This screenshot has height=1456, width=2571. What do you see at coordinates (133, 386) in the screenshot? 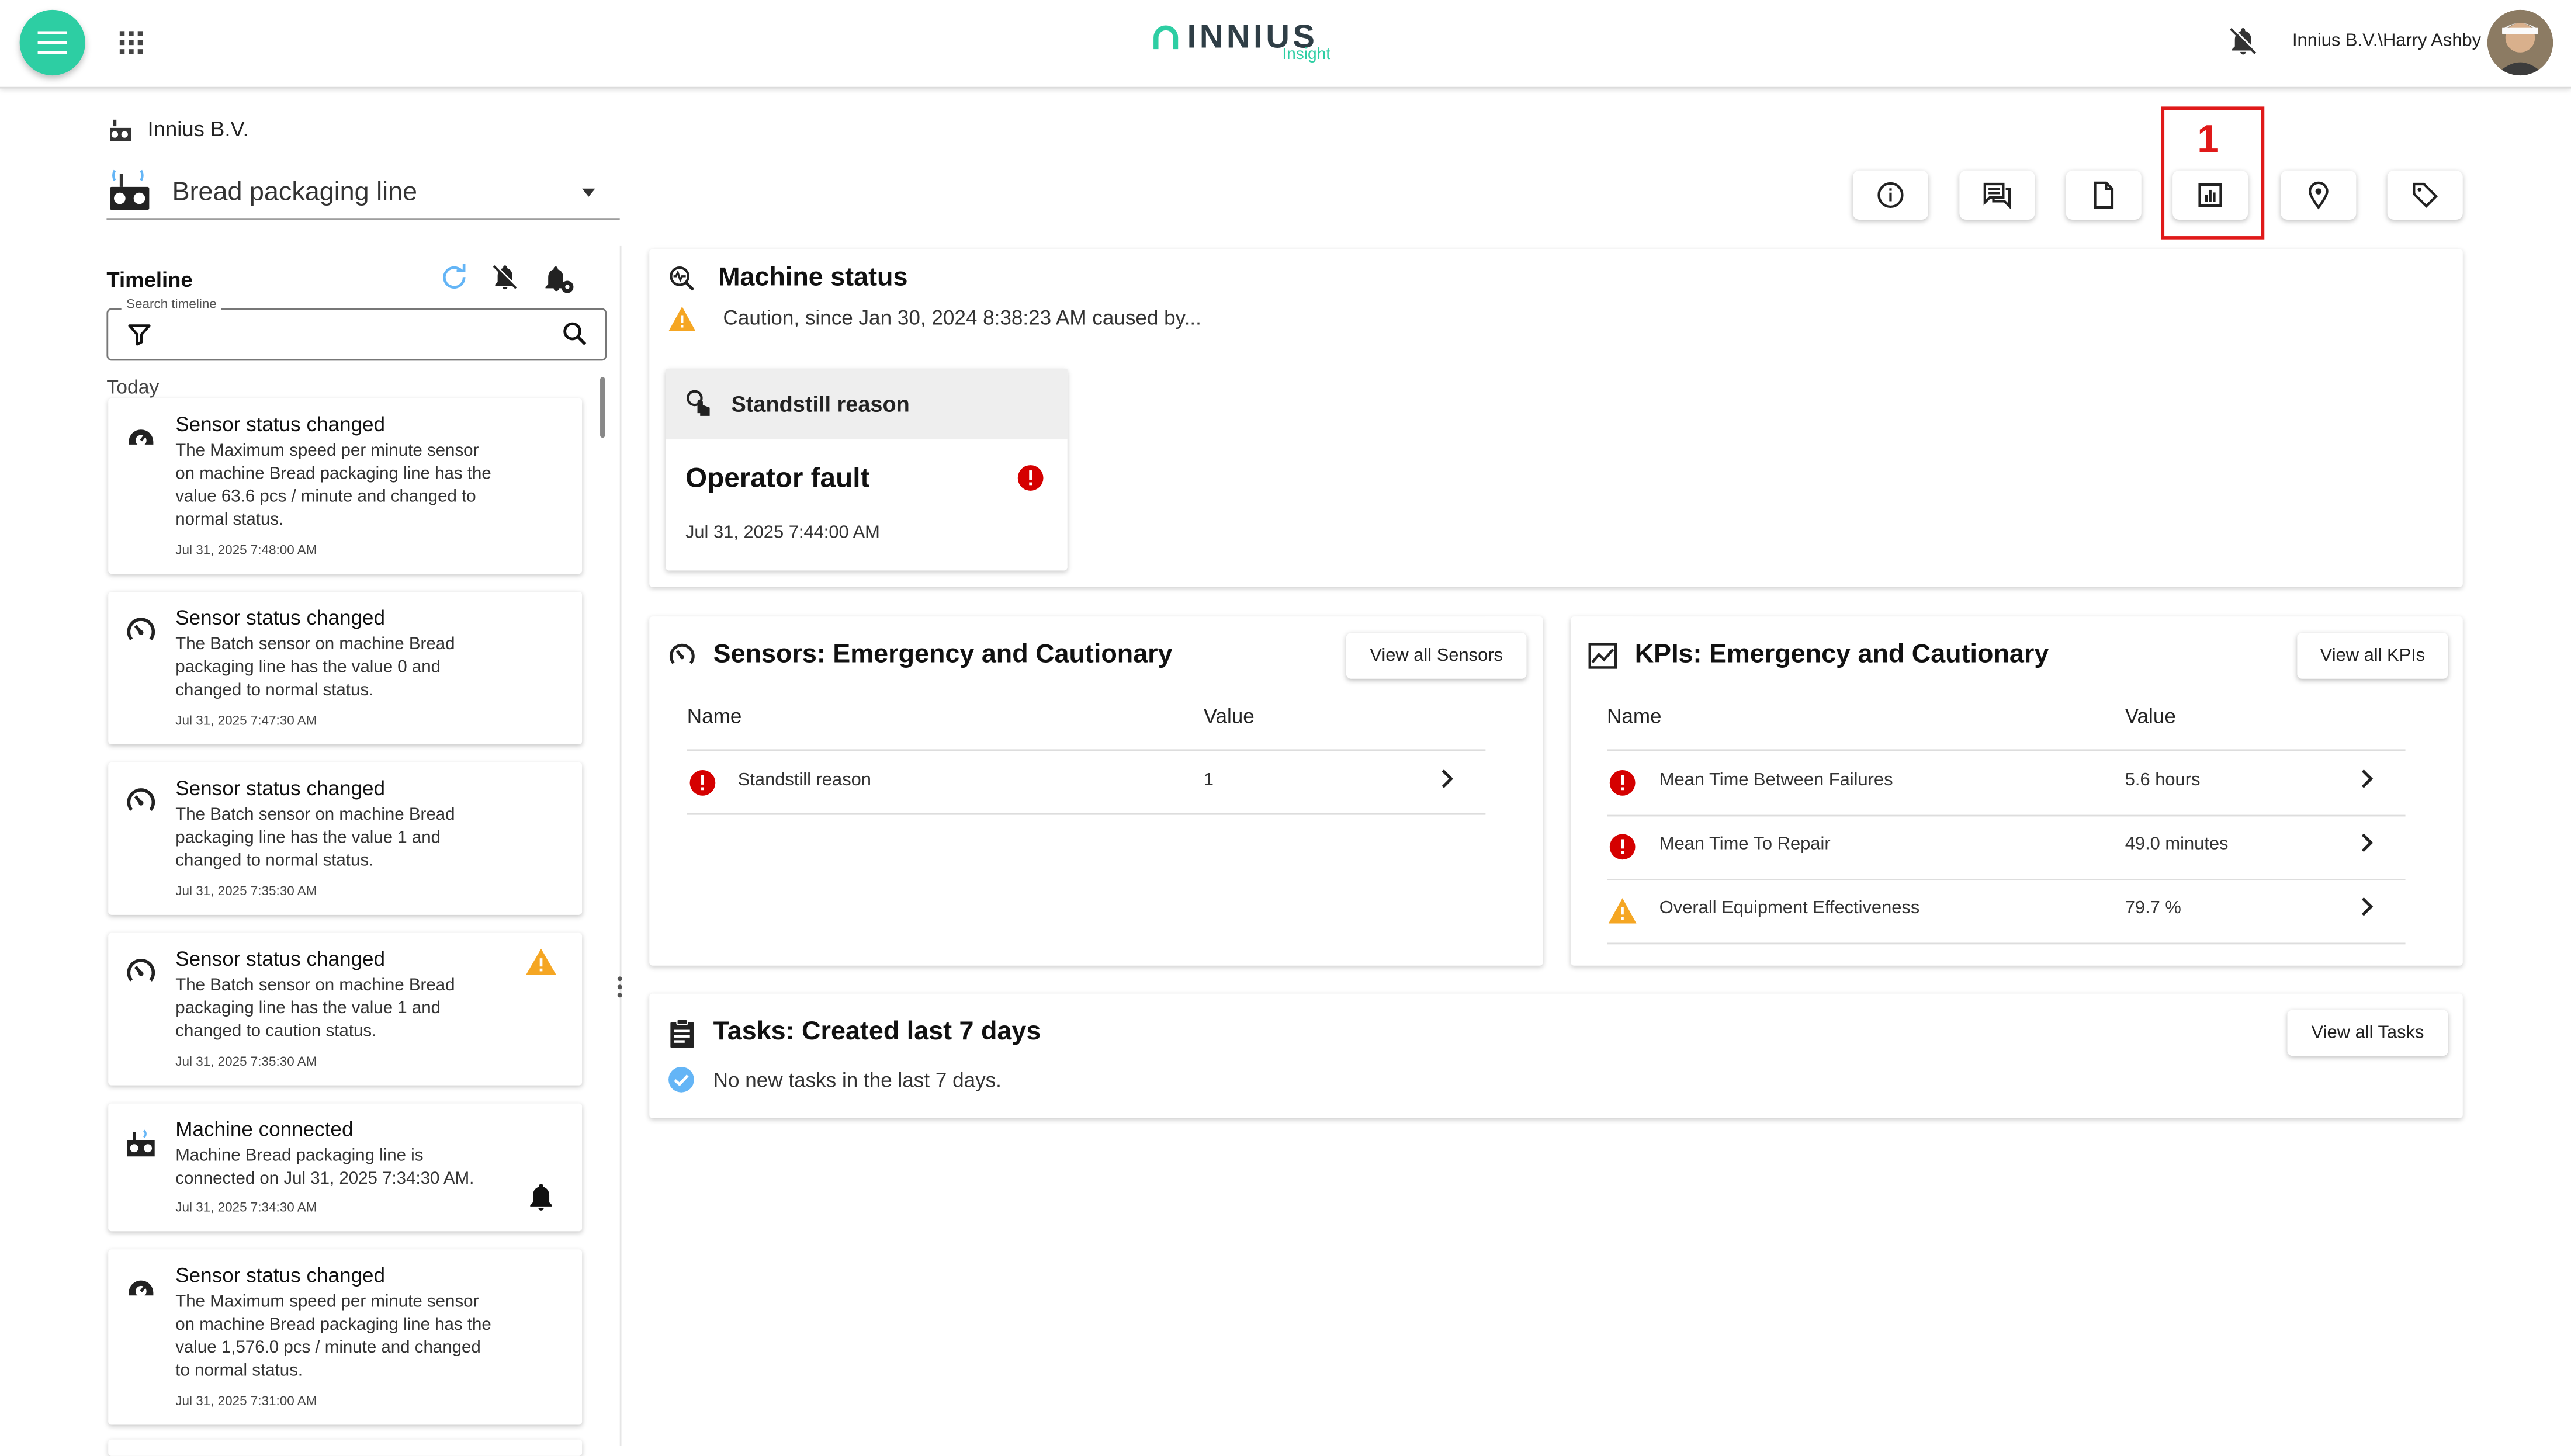
I see `timeline-group-label: Today` at bounding box center [133, 386].